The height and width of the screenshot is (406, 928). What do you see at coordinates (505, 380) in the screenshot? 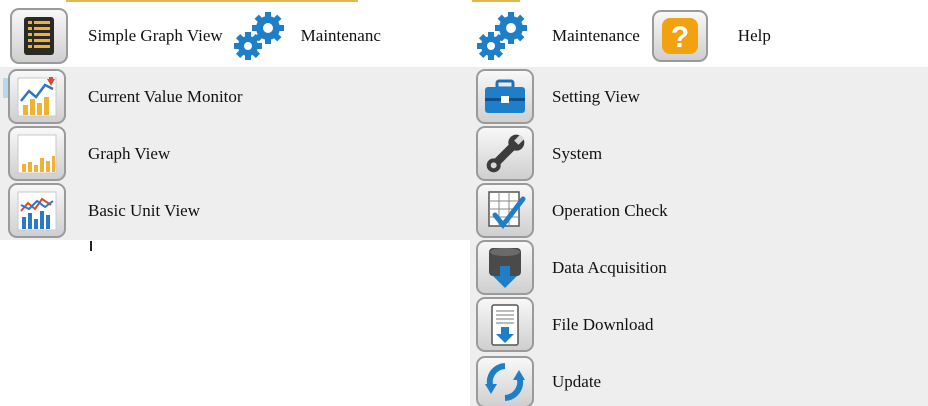
I see `refresh-icon` at bounding box center [505, 380].